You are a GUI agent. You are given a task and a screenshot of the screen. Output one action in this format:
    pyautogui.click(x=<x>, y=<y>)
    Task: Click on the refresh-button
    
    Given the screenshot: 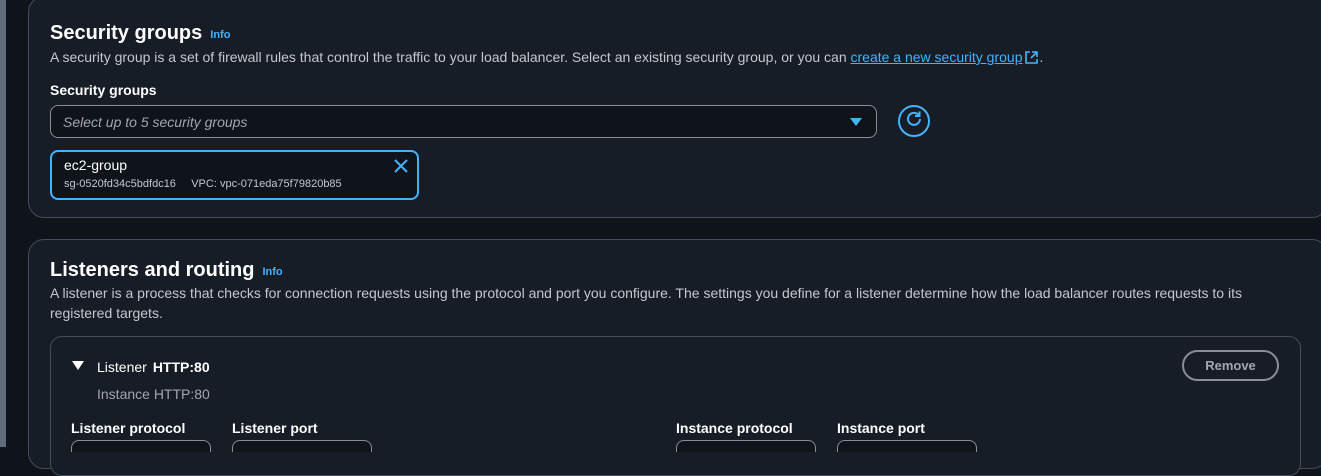 What is the action you would take?
    pyautogui.click(x=914, y=121)
    